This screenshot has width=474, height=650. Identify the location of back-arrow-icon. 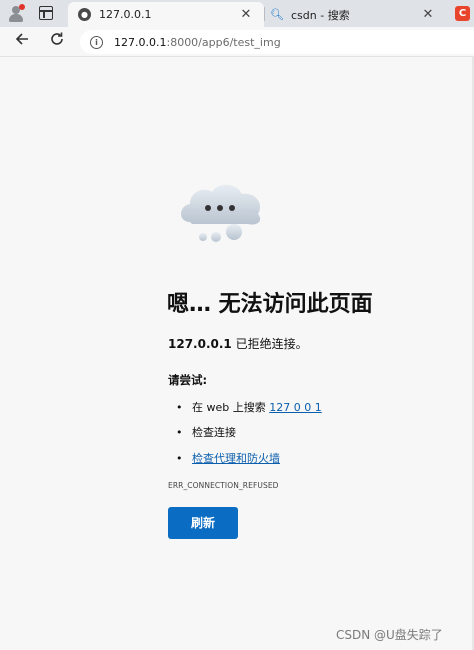
(22, 42).